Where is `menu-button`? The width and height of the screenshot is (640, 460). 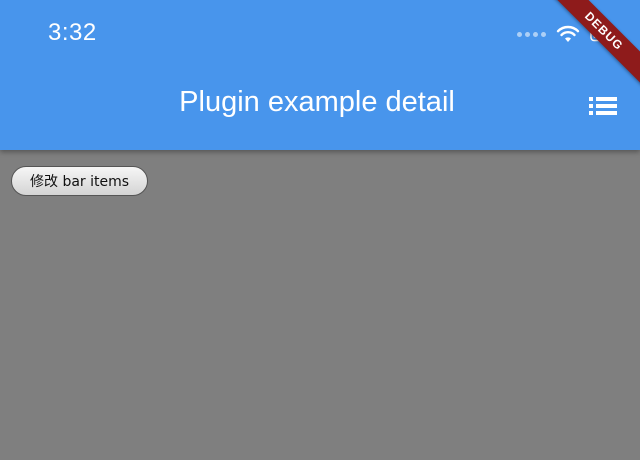
menu-button is located at coordinates (603, 106).